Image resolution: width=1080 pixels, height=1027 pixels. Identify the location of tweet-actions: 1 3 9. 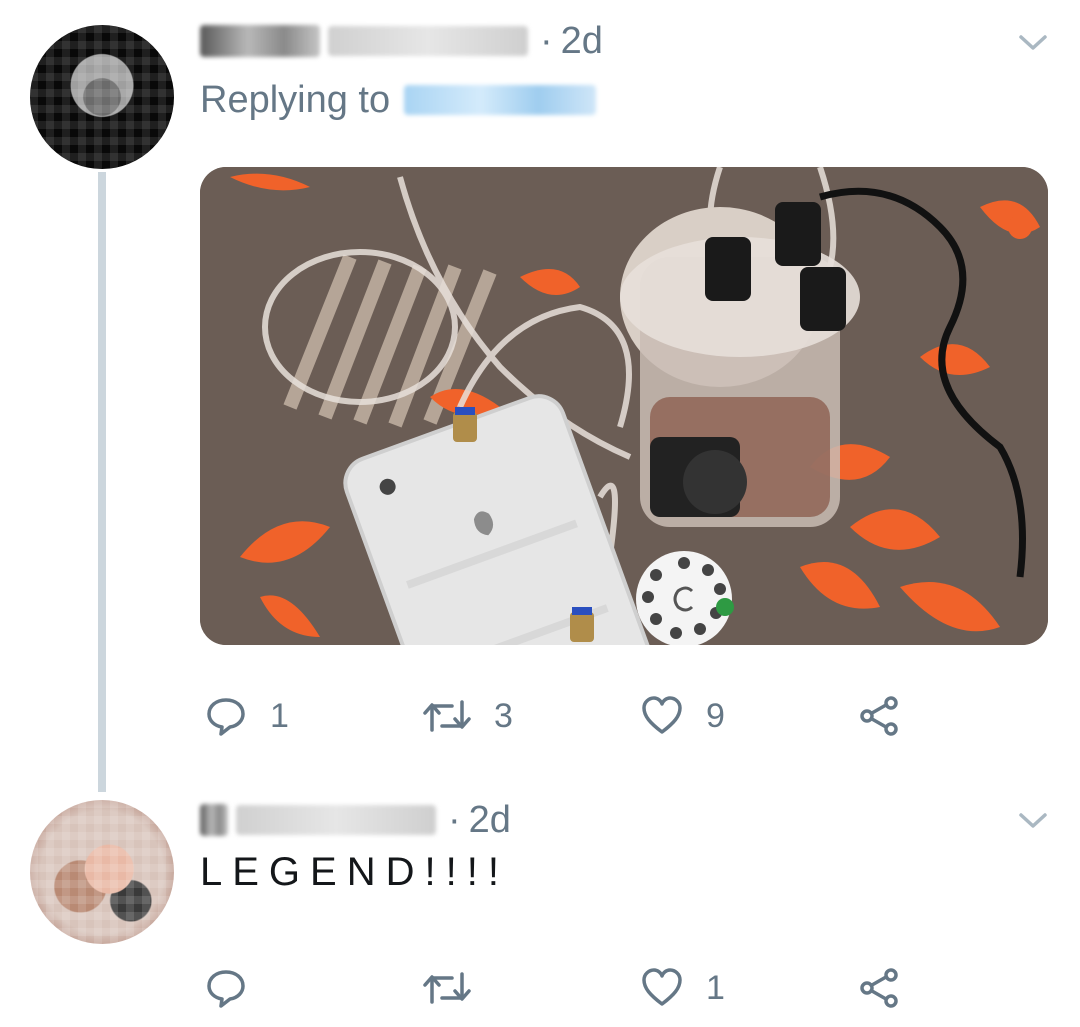
(580, 716).